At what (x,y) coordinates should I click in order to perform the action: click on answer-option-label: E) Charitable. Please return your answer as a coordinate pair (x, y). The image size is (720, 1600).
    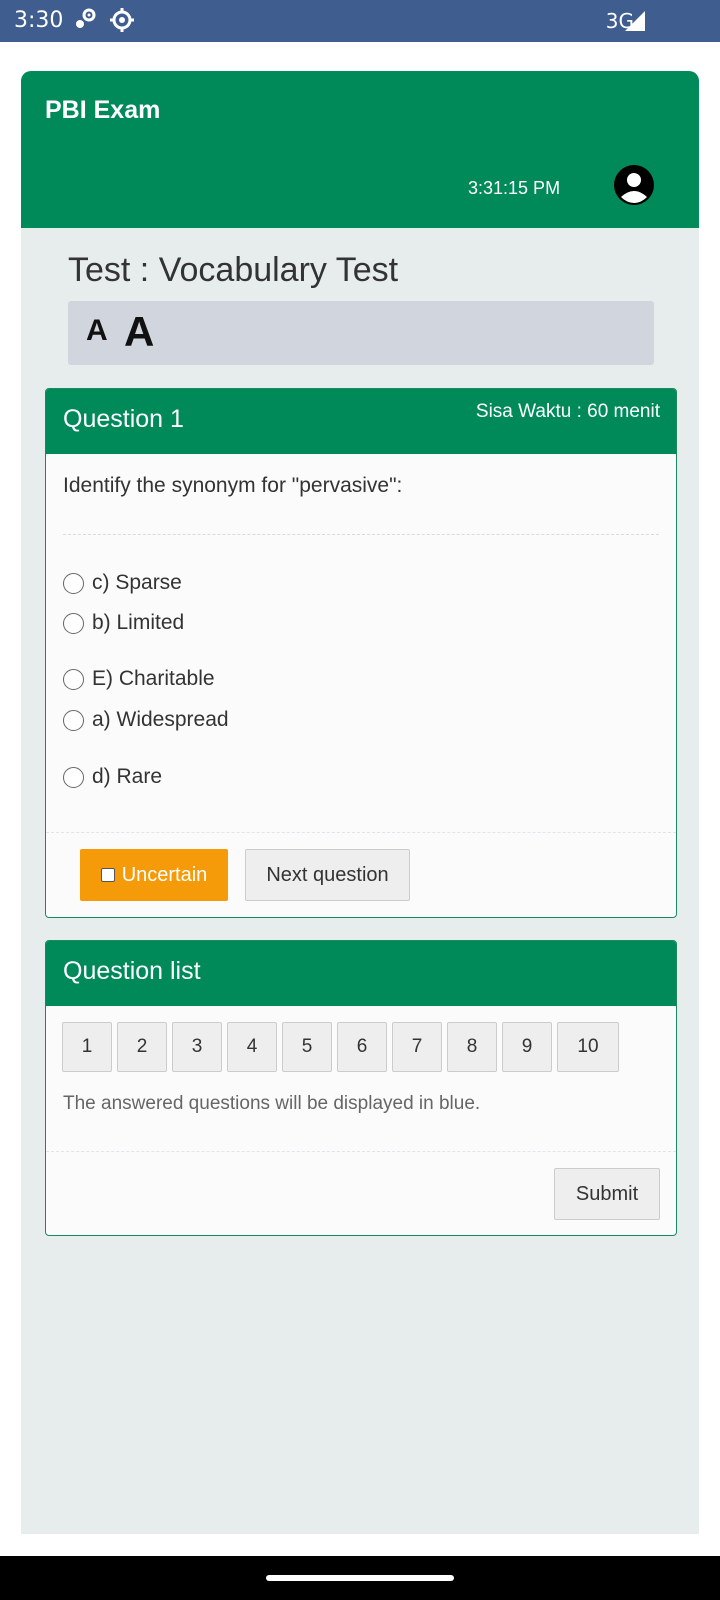
    Looking at the image, I should click on (153, 678).